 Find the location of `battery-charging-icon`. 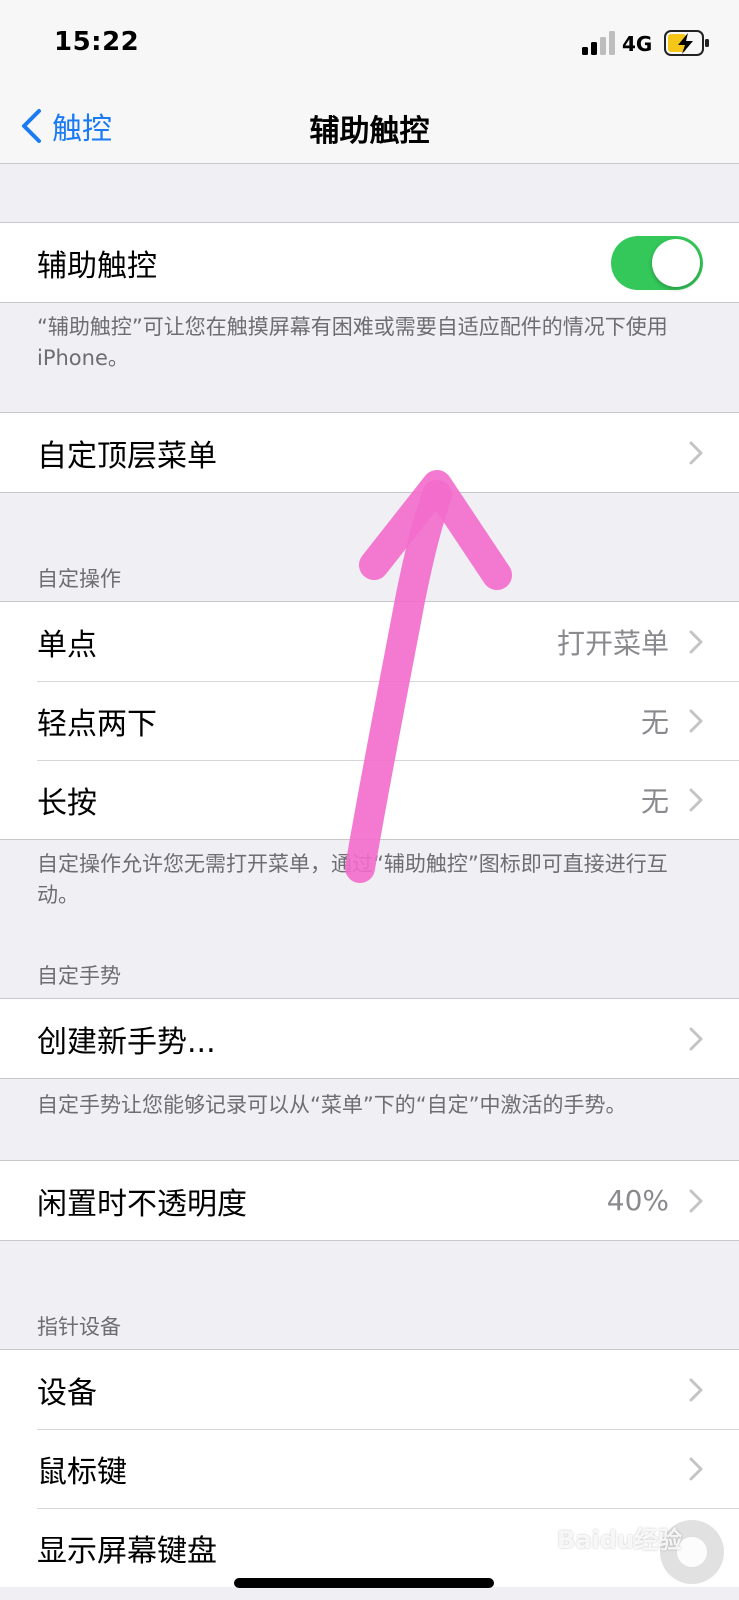

battery-charging-icon is located at coordinates (686, 43).